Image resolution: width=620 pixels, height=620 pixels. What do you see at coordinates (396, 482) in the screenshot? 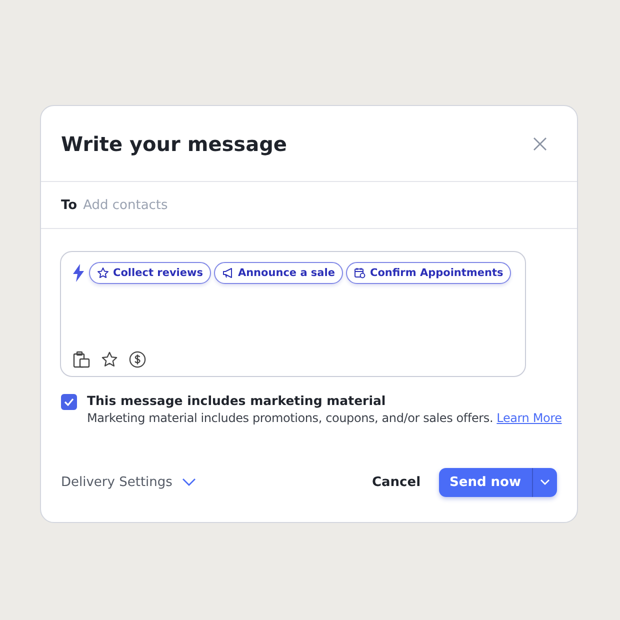
I see `cancel-button: Cancel` at bounding box center [396, 482].